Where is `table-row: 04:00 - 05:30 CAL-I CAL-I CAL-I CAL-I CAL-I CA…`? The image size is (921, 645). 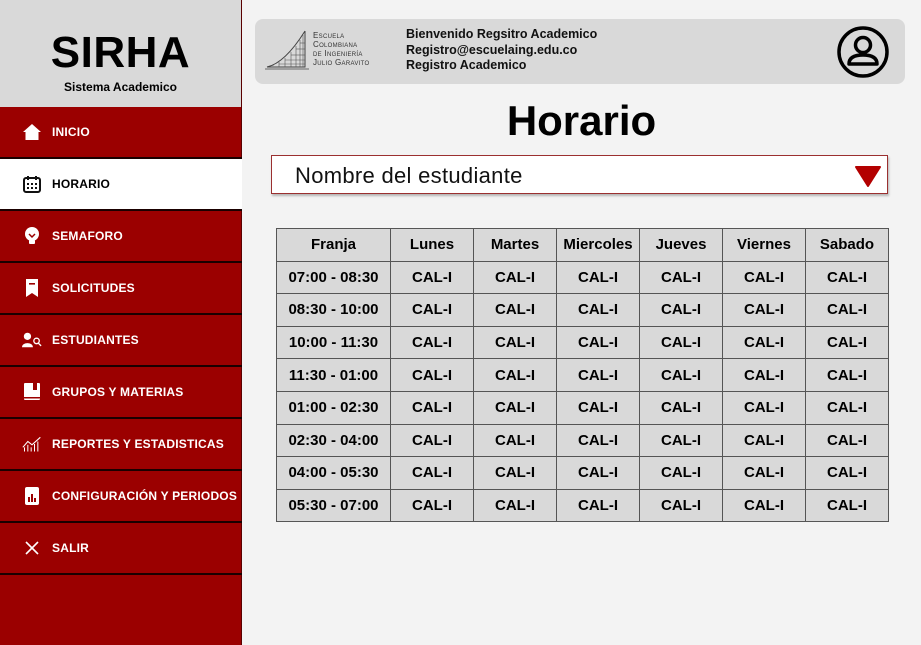 table-row: 04:00 - 05:30 CAL-I CAL-I CAL-I CAL-I CAL-I CA… is located at coordinates (582, 473).